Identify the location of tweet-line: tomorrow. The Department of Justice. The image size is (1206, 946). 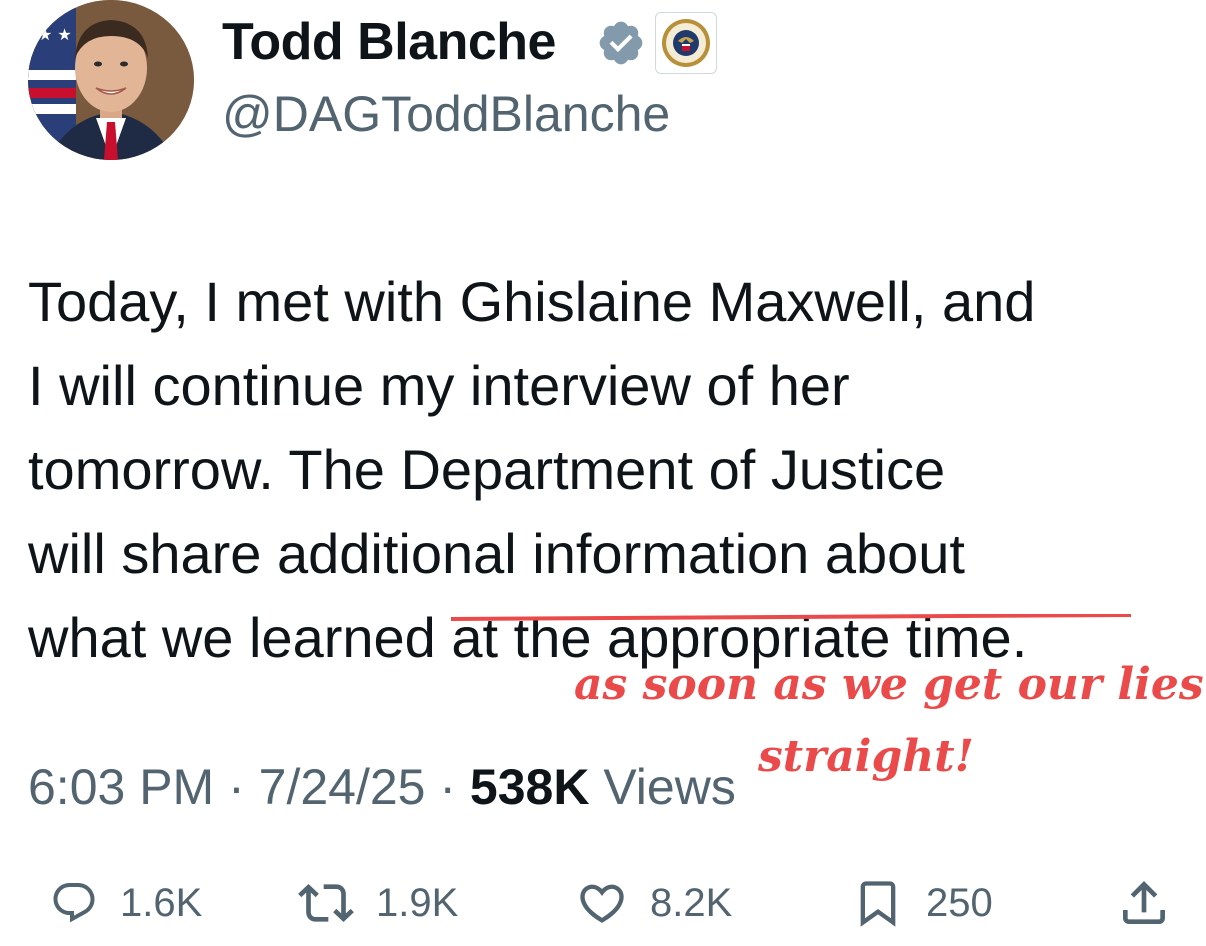
(487, 469).